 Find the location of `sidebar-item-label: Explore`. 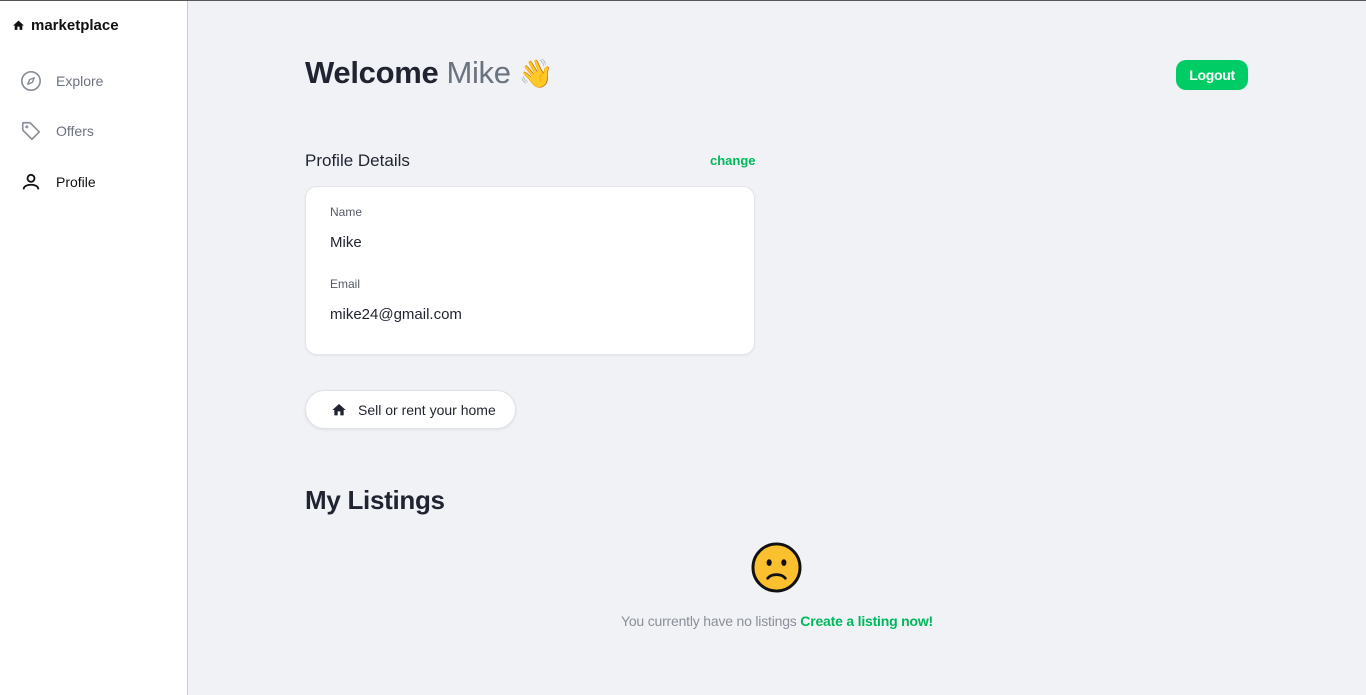

sidebar-item-label: Explore is located at coordinates (80, 81).